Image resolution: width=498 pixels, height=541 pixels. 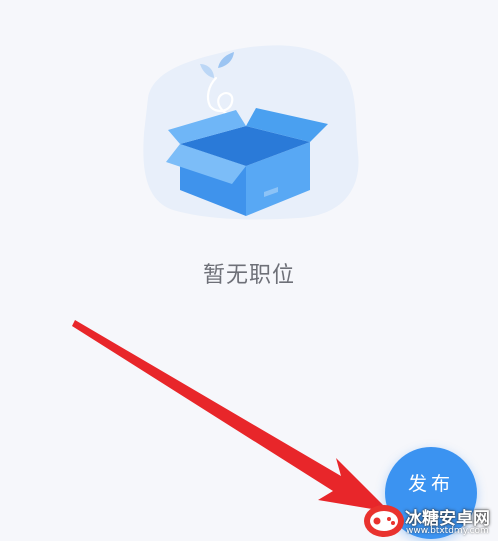 I want to click on gamepad-logo-icon, so click(x=384, y=521).